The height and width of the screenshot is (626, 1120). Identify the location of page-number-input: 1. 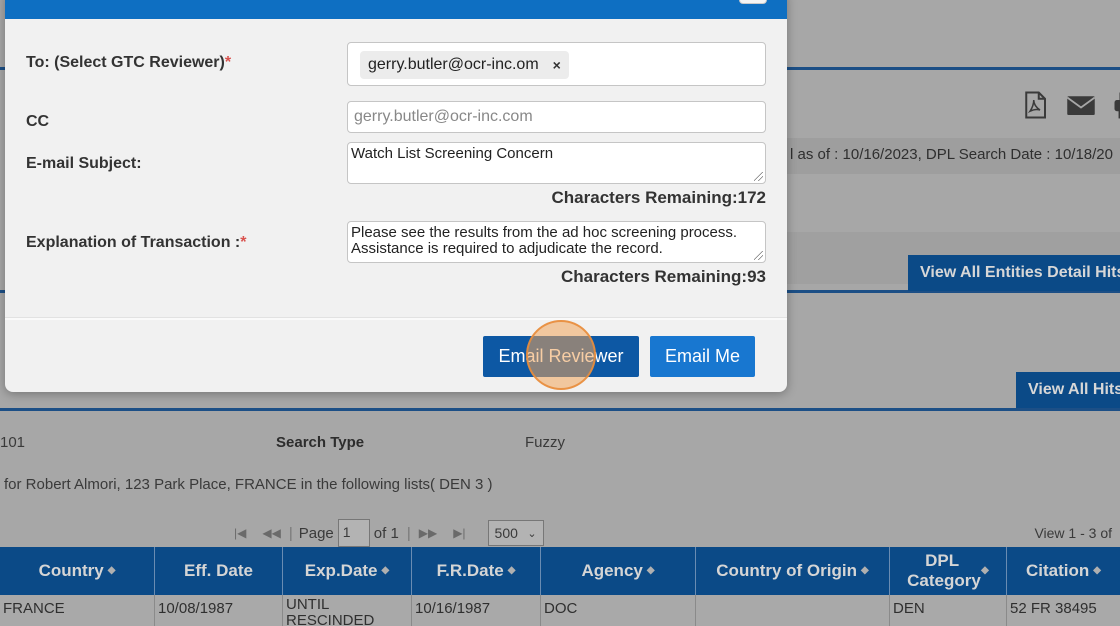
(353, 533).